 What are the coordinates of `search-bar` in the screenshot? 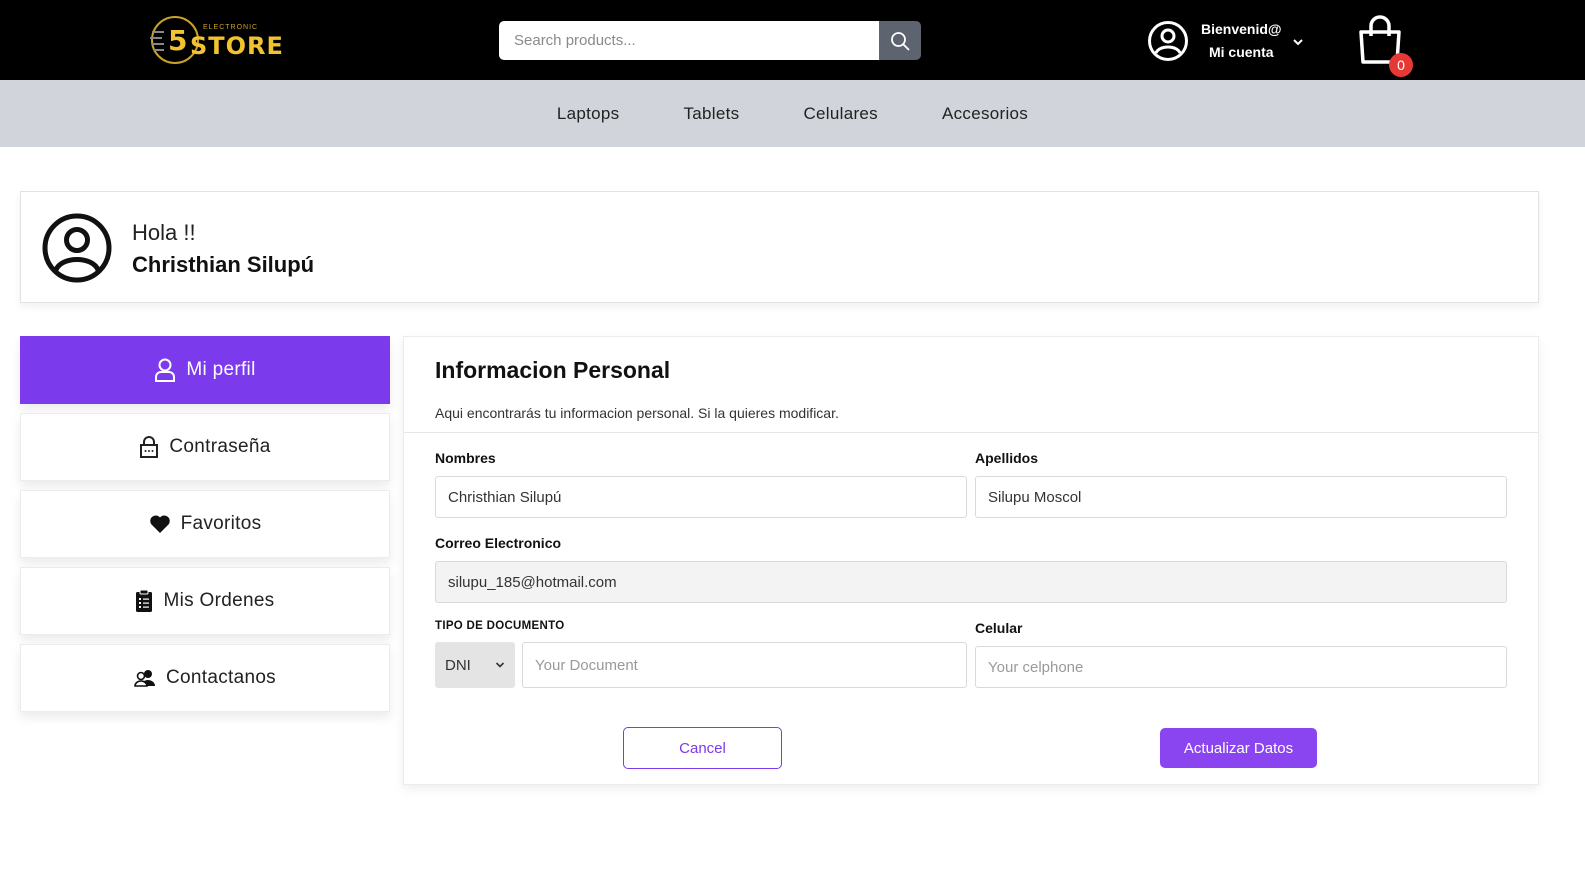 It's located at (710, 40).